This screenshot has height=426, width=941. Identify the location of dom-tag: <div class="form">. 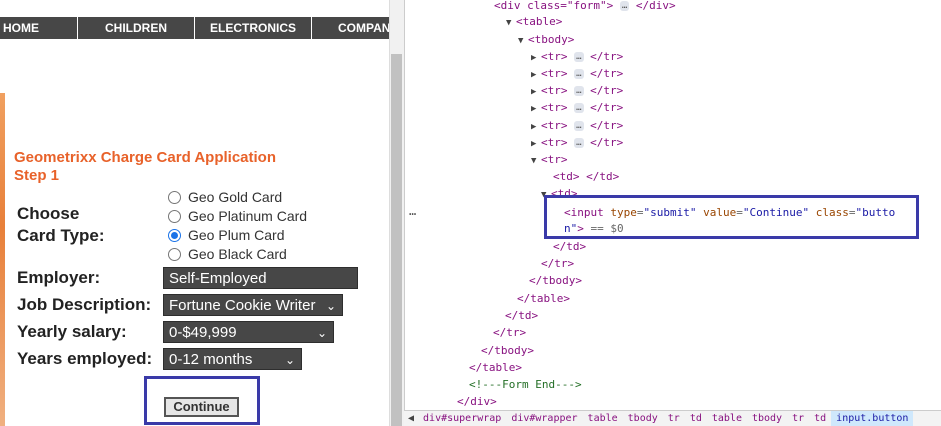
(554, 6).